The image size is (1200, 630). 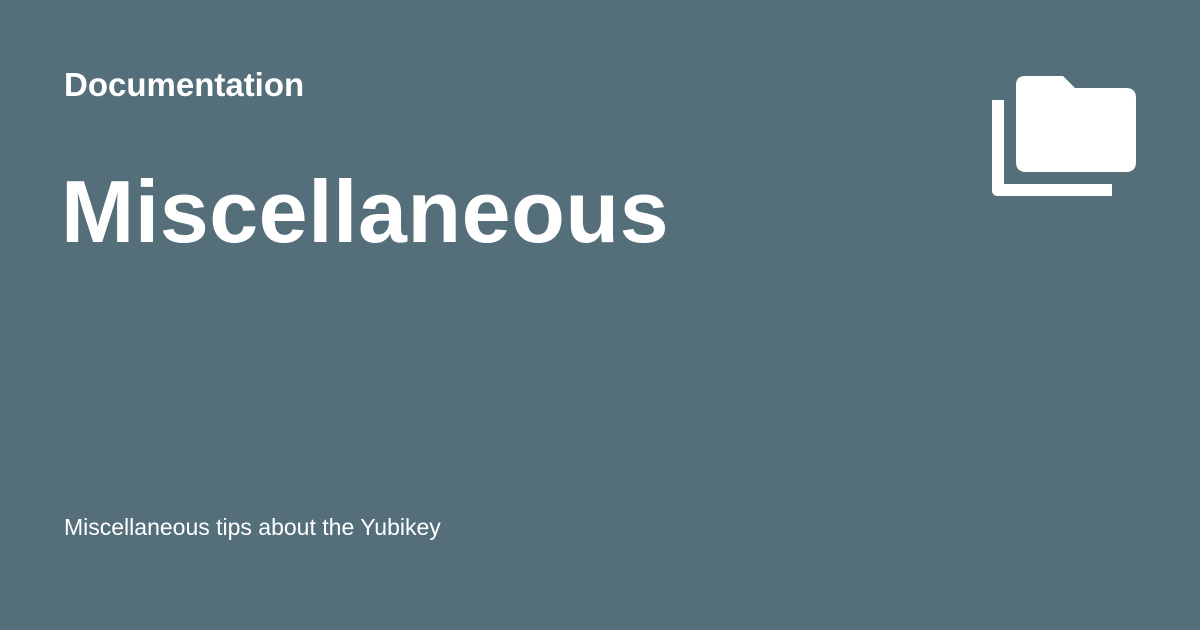 I want to click on page-description: Miscellaneous tips about the Yubikey, so click(x=252, y=527).